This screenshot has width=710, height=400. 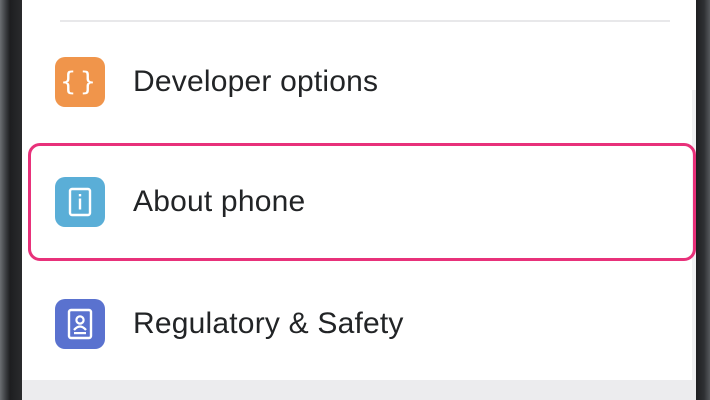 I want to click on settings-item-label: Regulatory & Safety, so click(x=268, y=323).